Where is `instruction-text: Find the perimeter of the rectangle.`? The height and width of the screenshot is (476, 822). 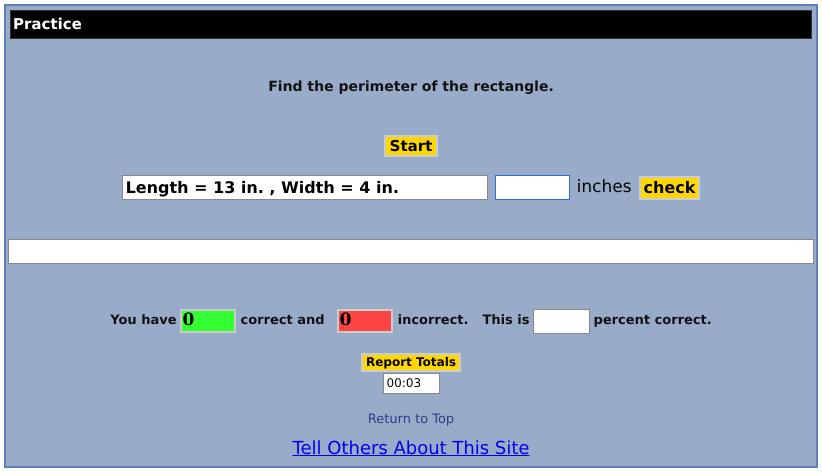 instruction-text: Find the perimeter of the rectangle. is located at coordinates (411, 87).